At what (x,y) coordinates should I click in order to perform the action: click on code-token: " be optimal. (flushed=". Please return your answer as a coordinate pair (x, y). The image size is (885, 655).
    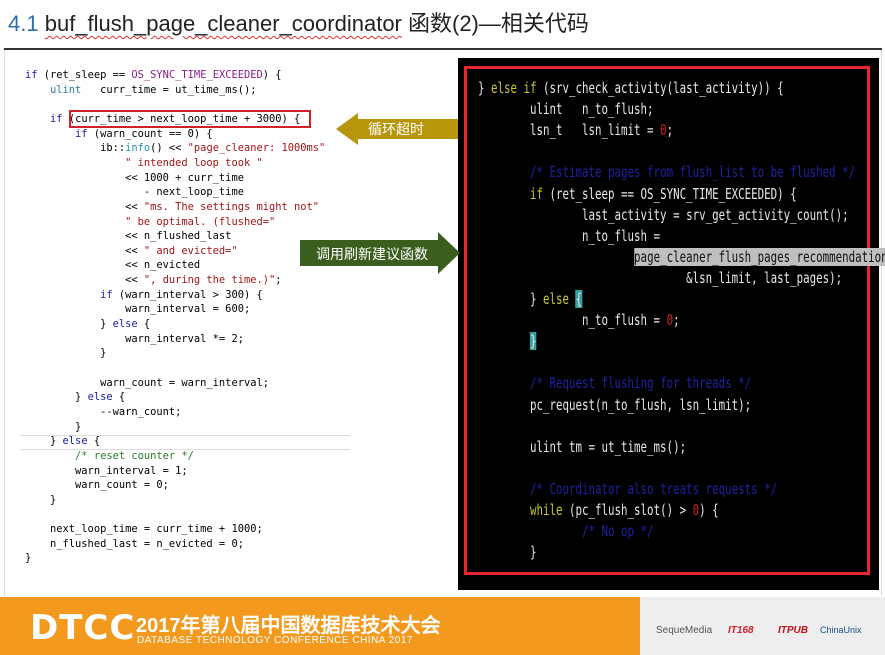
    Looking at the image, I should click on (200, 221).